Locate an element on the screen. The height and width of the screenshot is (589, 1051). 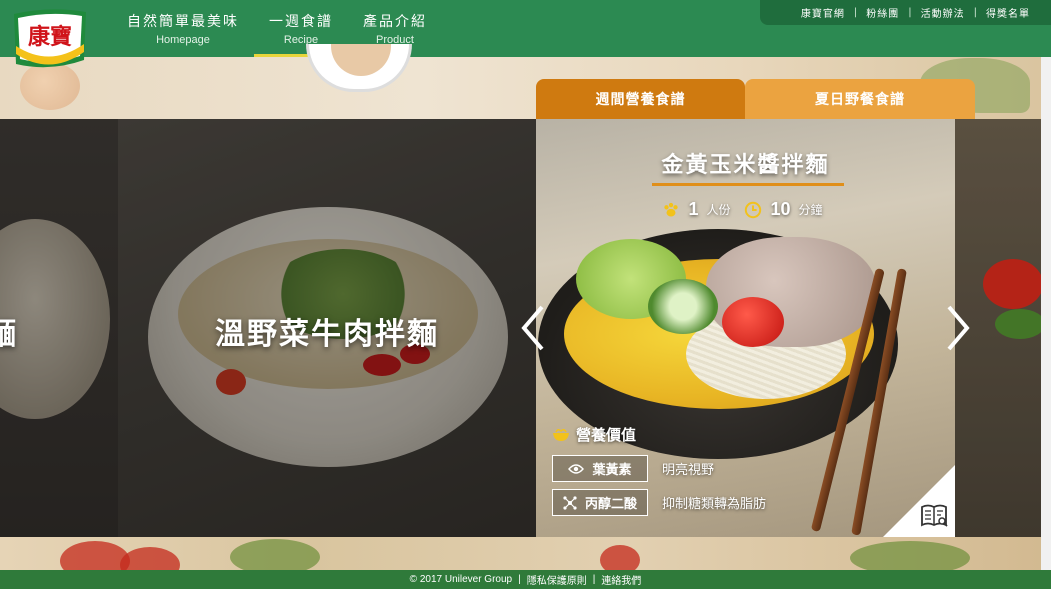
nav-item-homepage: 自然簡單最美味 Homepage is located at coordinates (183, 28).